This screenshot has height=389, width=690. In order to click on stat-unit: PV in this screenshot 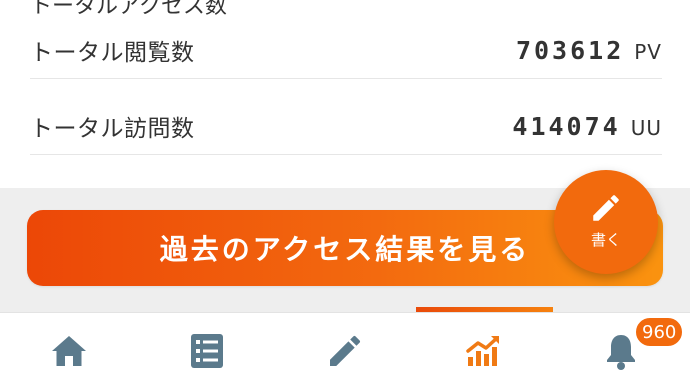, I will do `click(648, 51)`.